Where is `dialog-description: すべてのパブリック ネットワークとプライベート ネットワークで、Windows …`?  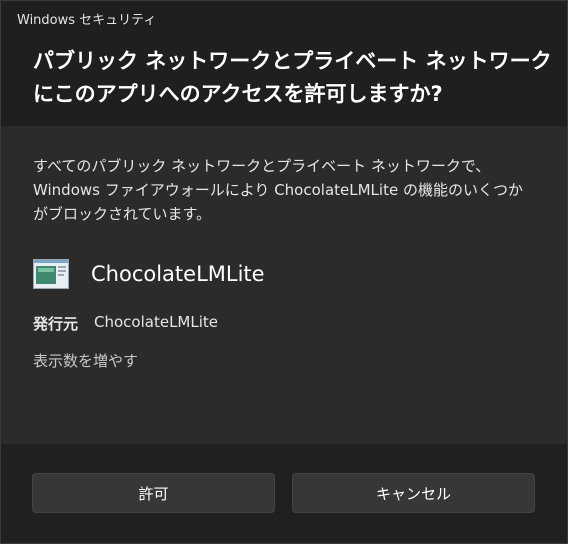 dialog-description: すべてのパブリック ネットワークとプライベート ネットワークで、Windows … is located at coordinates (278, 190).